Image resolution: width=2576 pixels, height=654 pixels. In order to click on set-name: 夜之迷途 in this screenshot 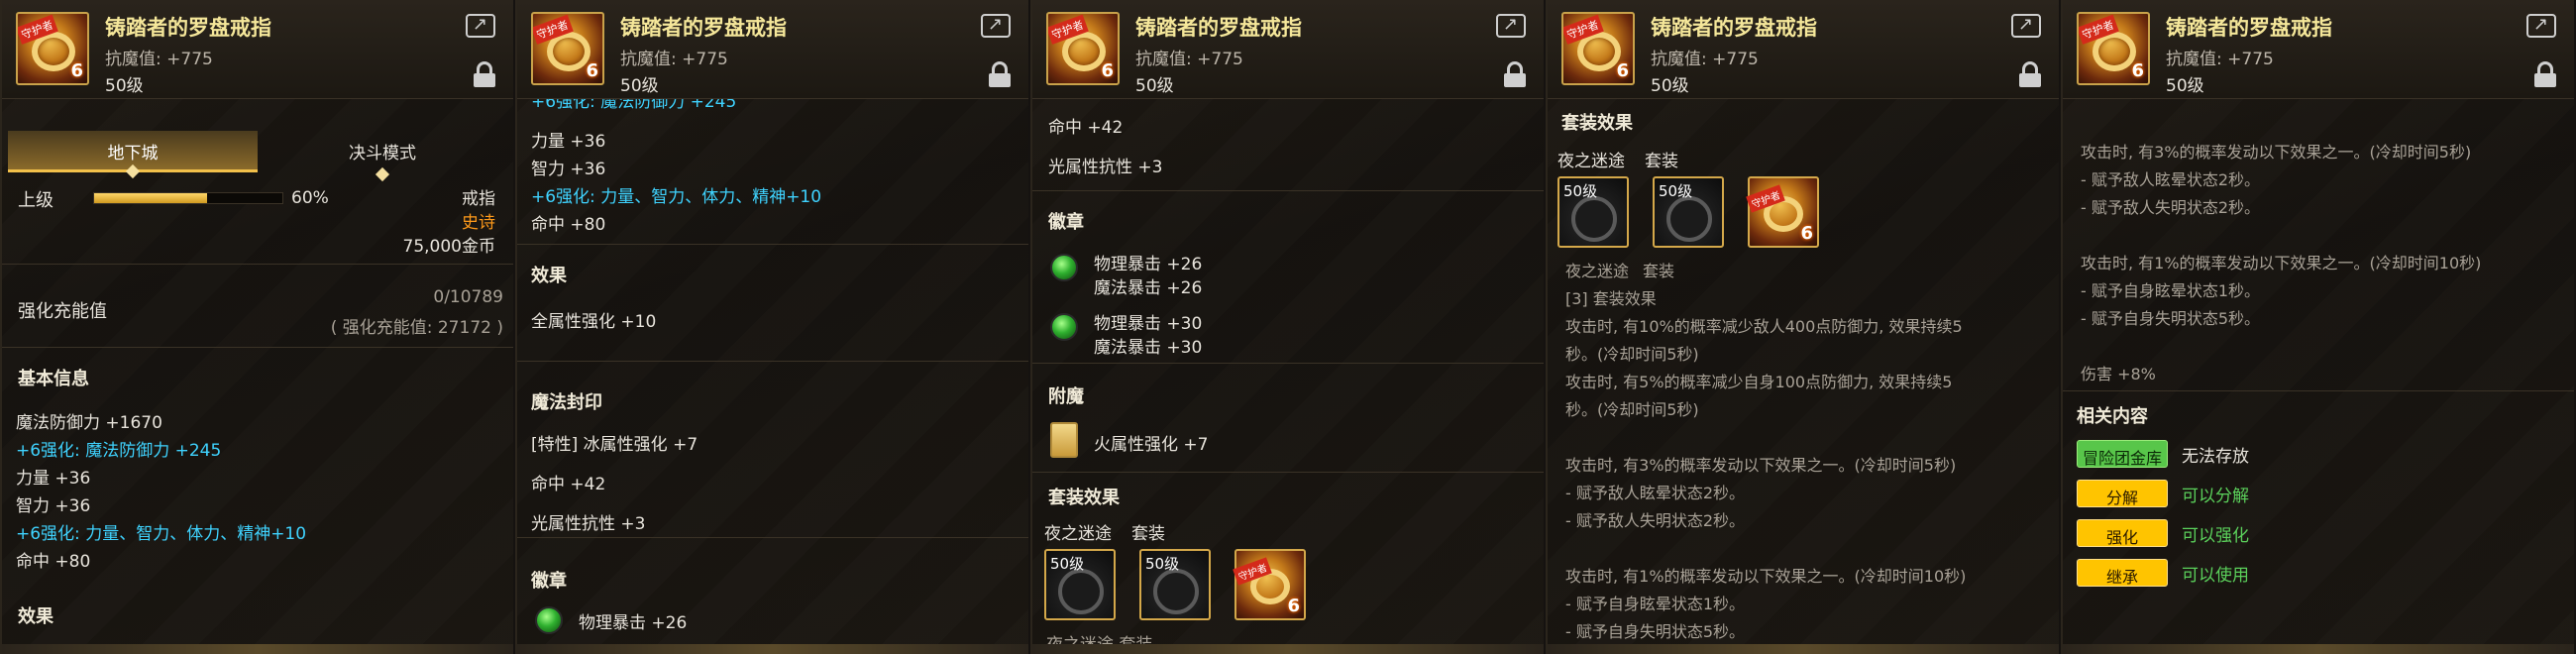, I will do `click(1078, 534)`.